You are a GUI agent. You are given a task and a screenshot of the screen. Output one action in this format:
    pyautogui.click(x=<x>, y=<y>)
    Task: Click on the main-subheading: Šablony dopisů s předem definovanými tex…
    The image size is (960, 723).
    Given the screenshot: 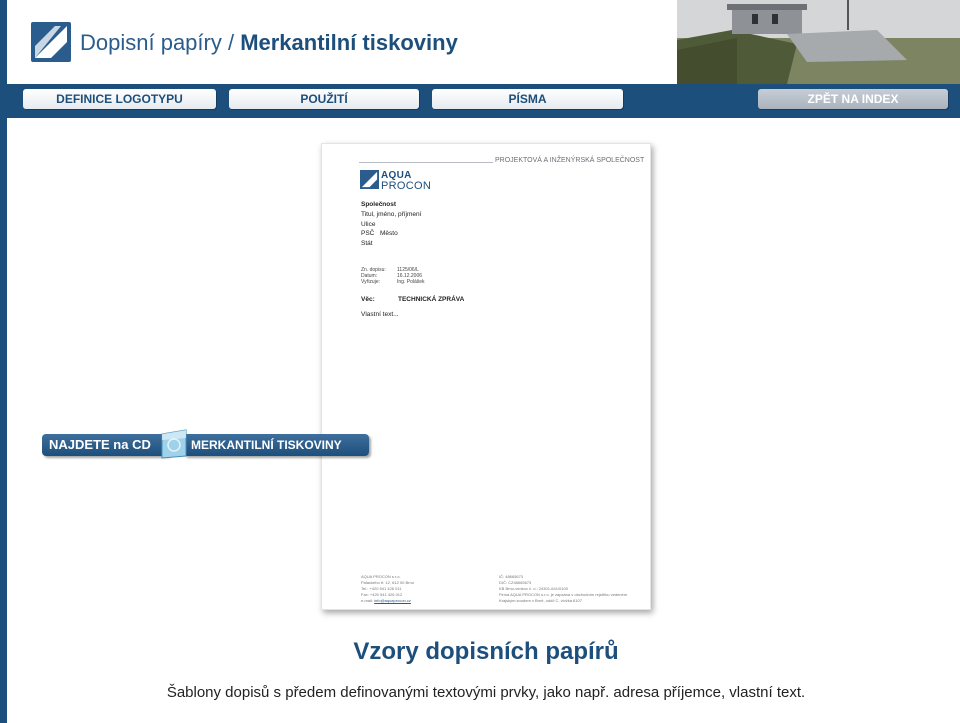 What is the action you would take?
    pyautogui.click(x=486, y=692)
    